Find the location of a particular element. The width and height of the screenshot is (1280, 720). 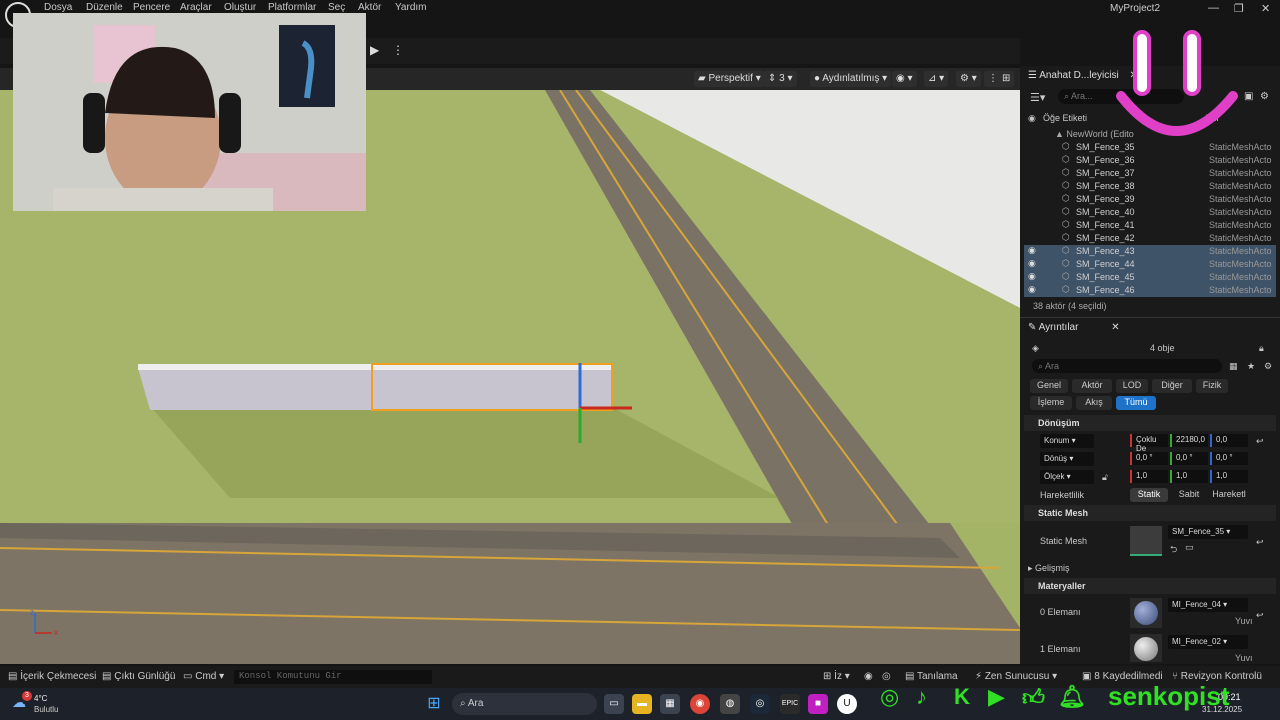

advanced-expander: ▸ Gelişmiş is located at coordinates (1049, 568).